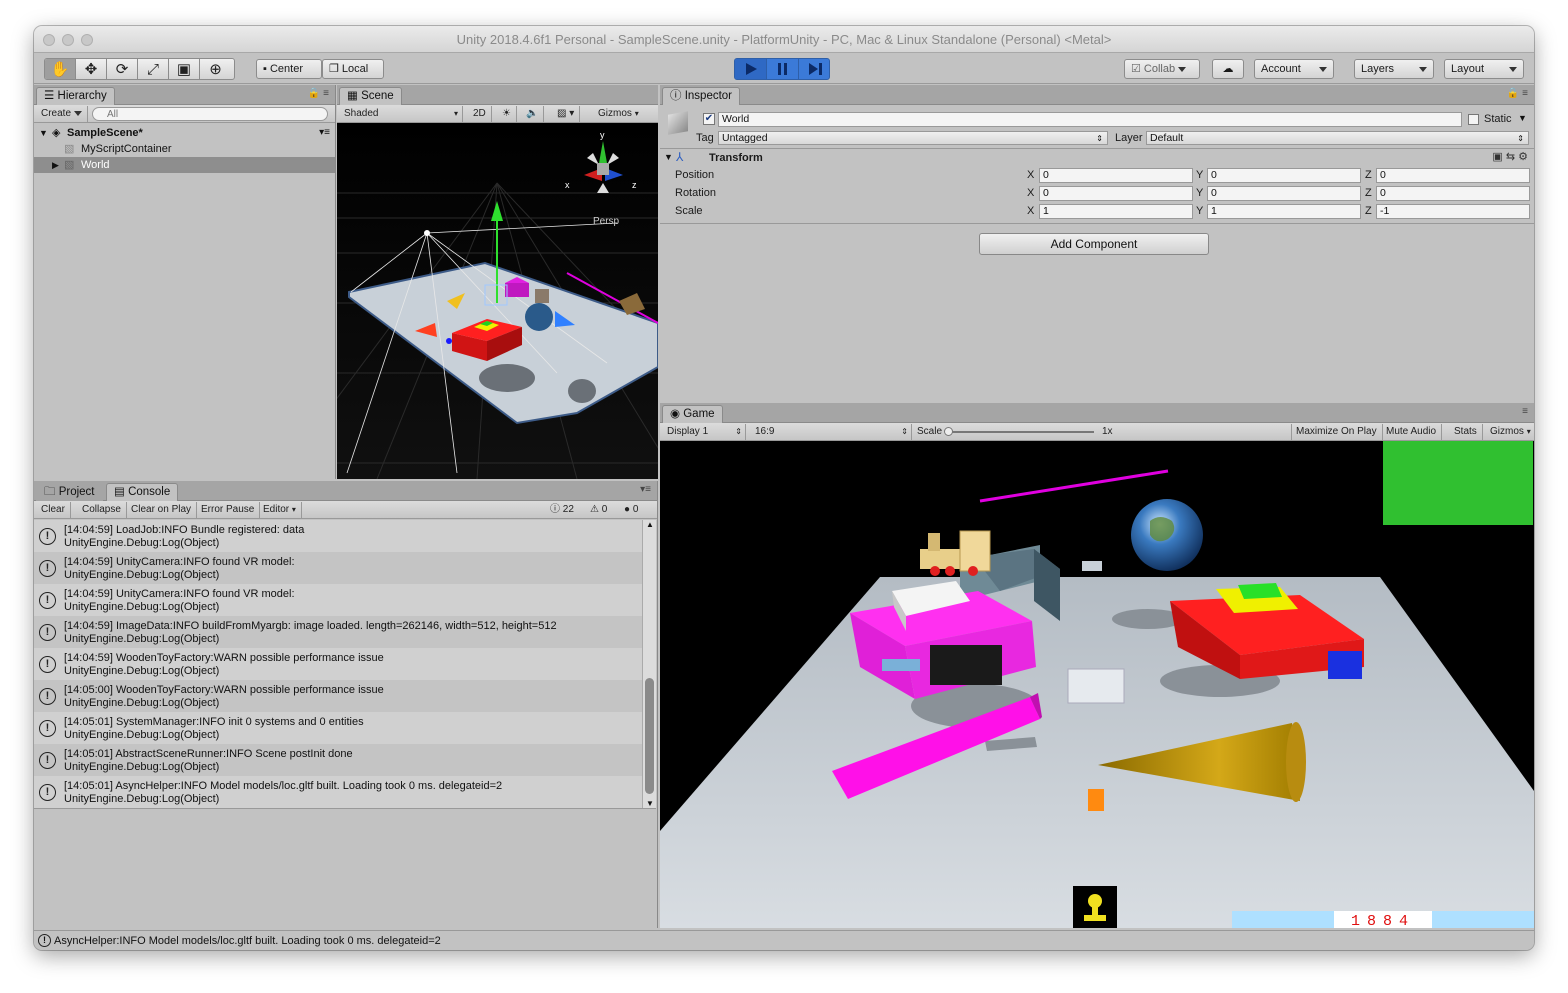  Describe the element at coordinates (1162, 69) in the screenshot. I see `collab-button: ☑ Collab` at that location.